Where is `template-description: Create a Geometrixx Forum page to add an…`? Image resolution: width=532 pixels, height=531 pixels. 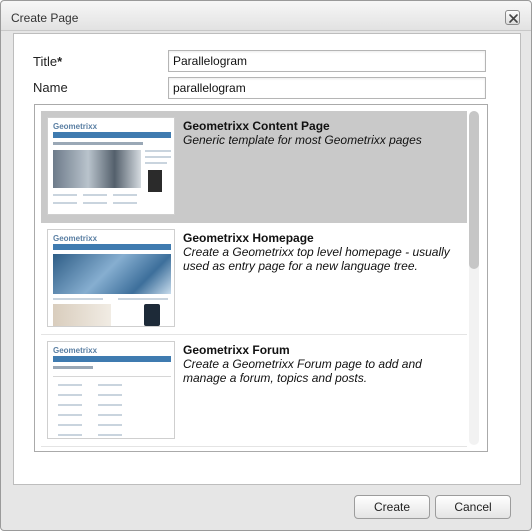
template-description: Create a Geometrixx Forum page to add an… is located at coordinates (302, 371).